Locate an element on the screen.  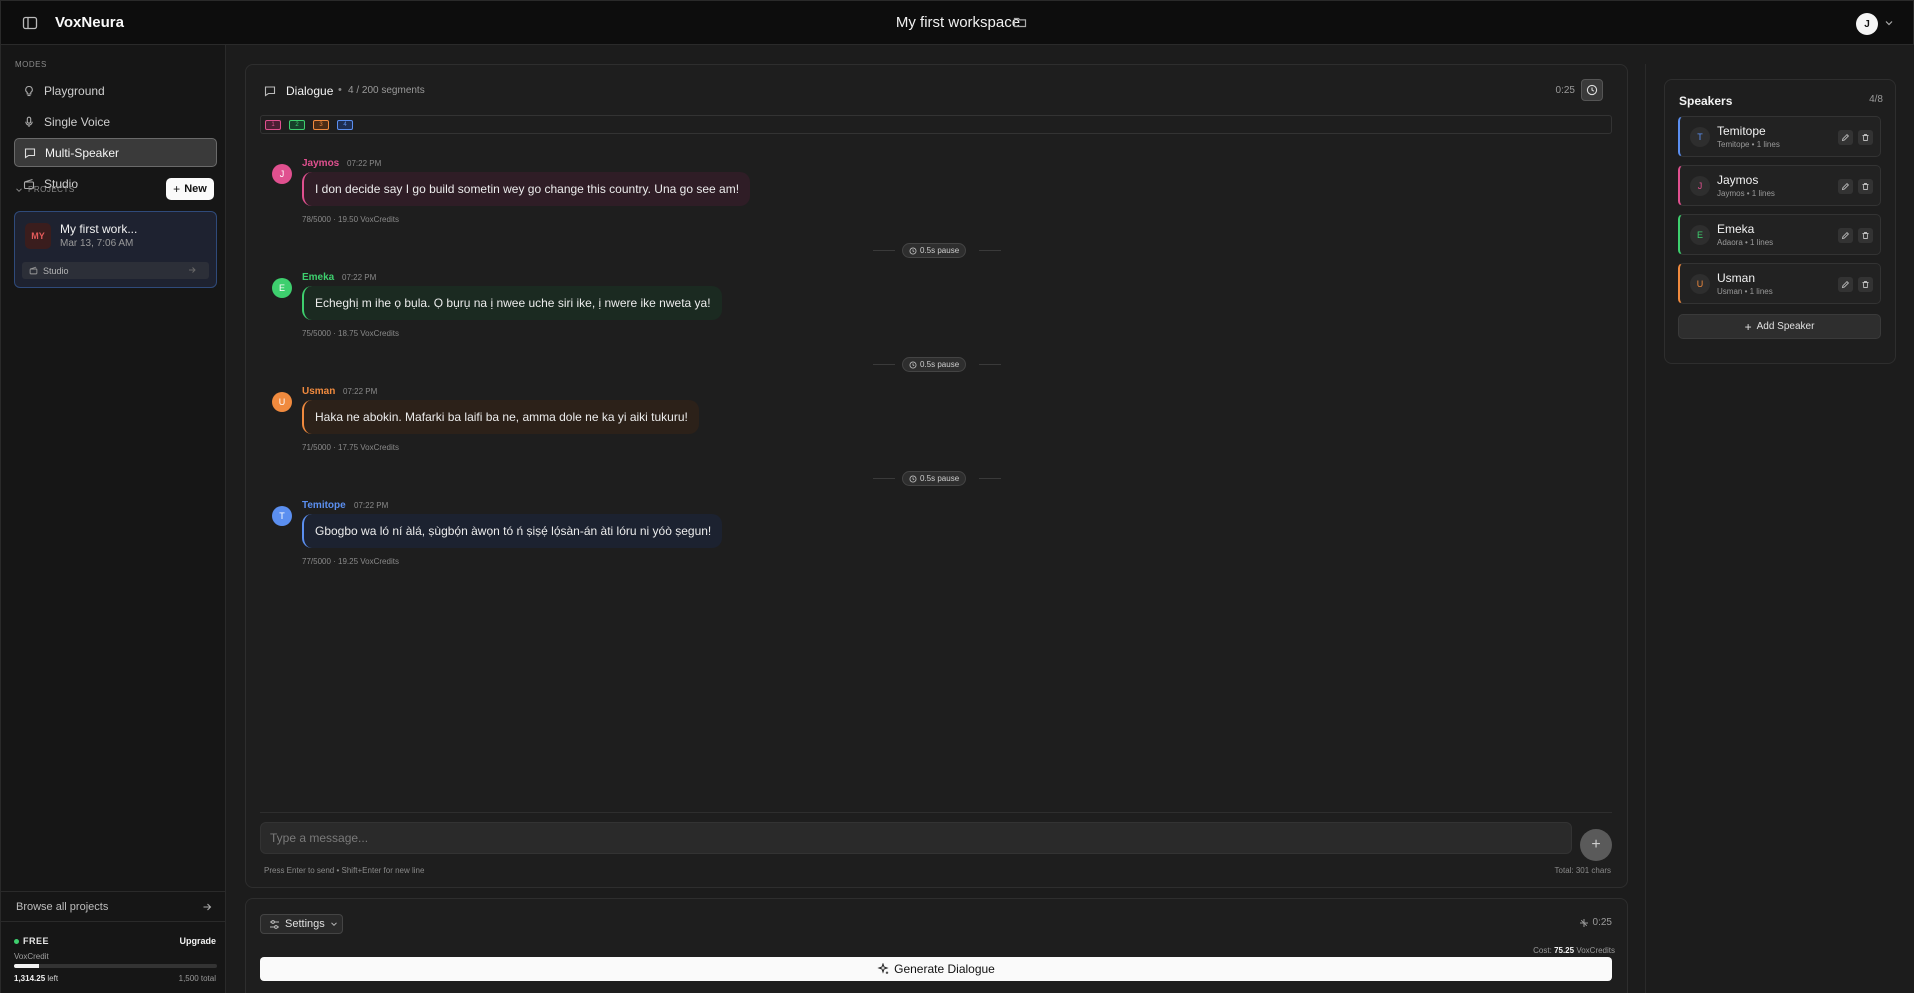
timeline-toggle-button is located at coordinates (1592, 90).